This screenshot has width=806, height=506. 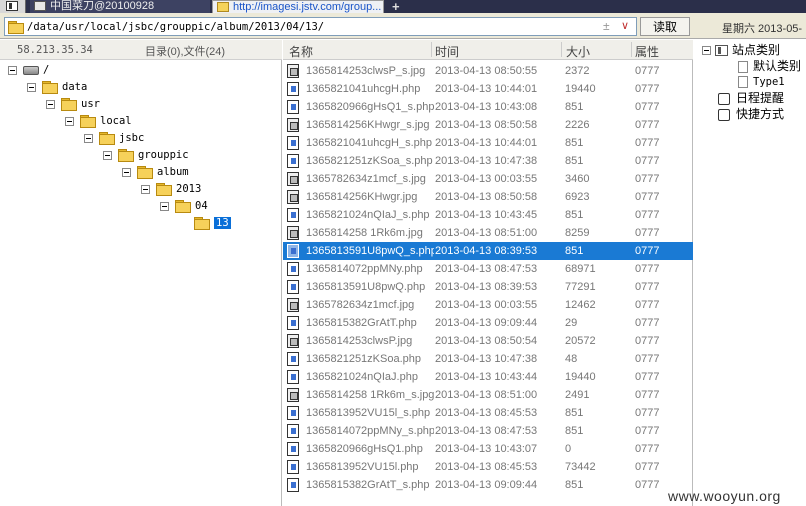 I want to click on schedule-node: 日程提醒, so click(x=751, y=98).